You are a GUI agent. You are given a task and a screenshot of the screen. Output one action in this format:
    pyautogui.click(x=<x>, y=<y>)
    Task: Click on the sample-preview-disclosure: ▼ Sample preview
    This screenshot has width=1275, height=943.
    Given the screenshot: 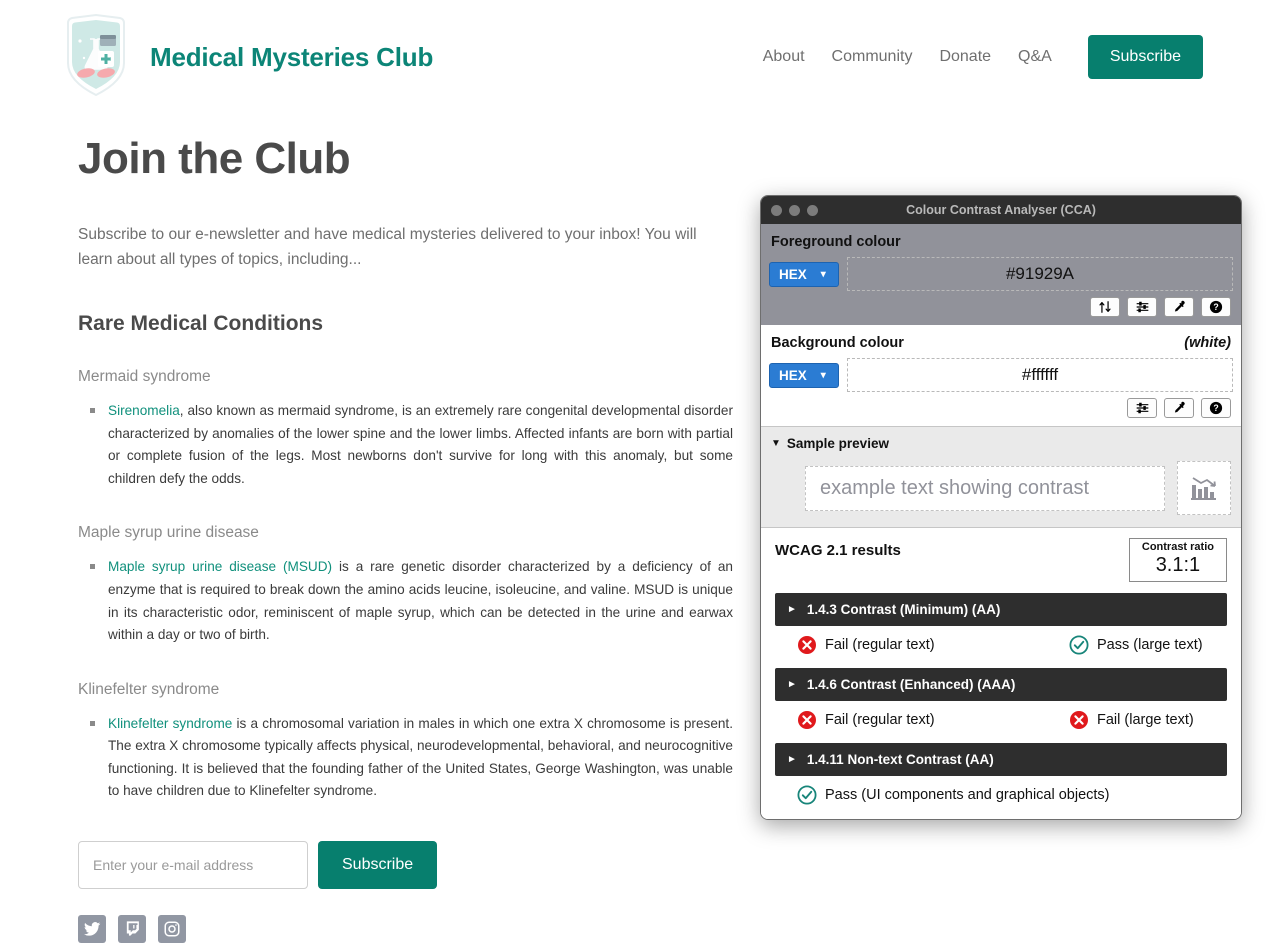 What is the action you would take?
    pyautogui.click(x=1001, y=443)
    